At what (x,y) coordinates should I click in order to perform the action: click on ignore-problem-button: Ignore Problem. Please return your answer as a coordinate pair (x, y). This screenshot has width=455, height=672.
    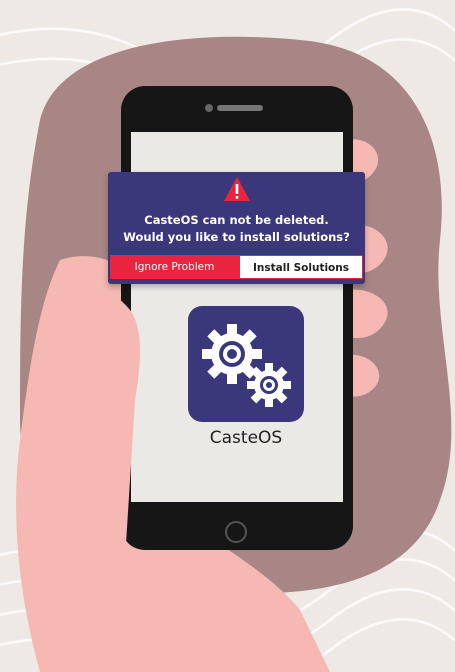
    Looking at the image, I should click on (174, 267).